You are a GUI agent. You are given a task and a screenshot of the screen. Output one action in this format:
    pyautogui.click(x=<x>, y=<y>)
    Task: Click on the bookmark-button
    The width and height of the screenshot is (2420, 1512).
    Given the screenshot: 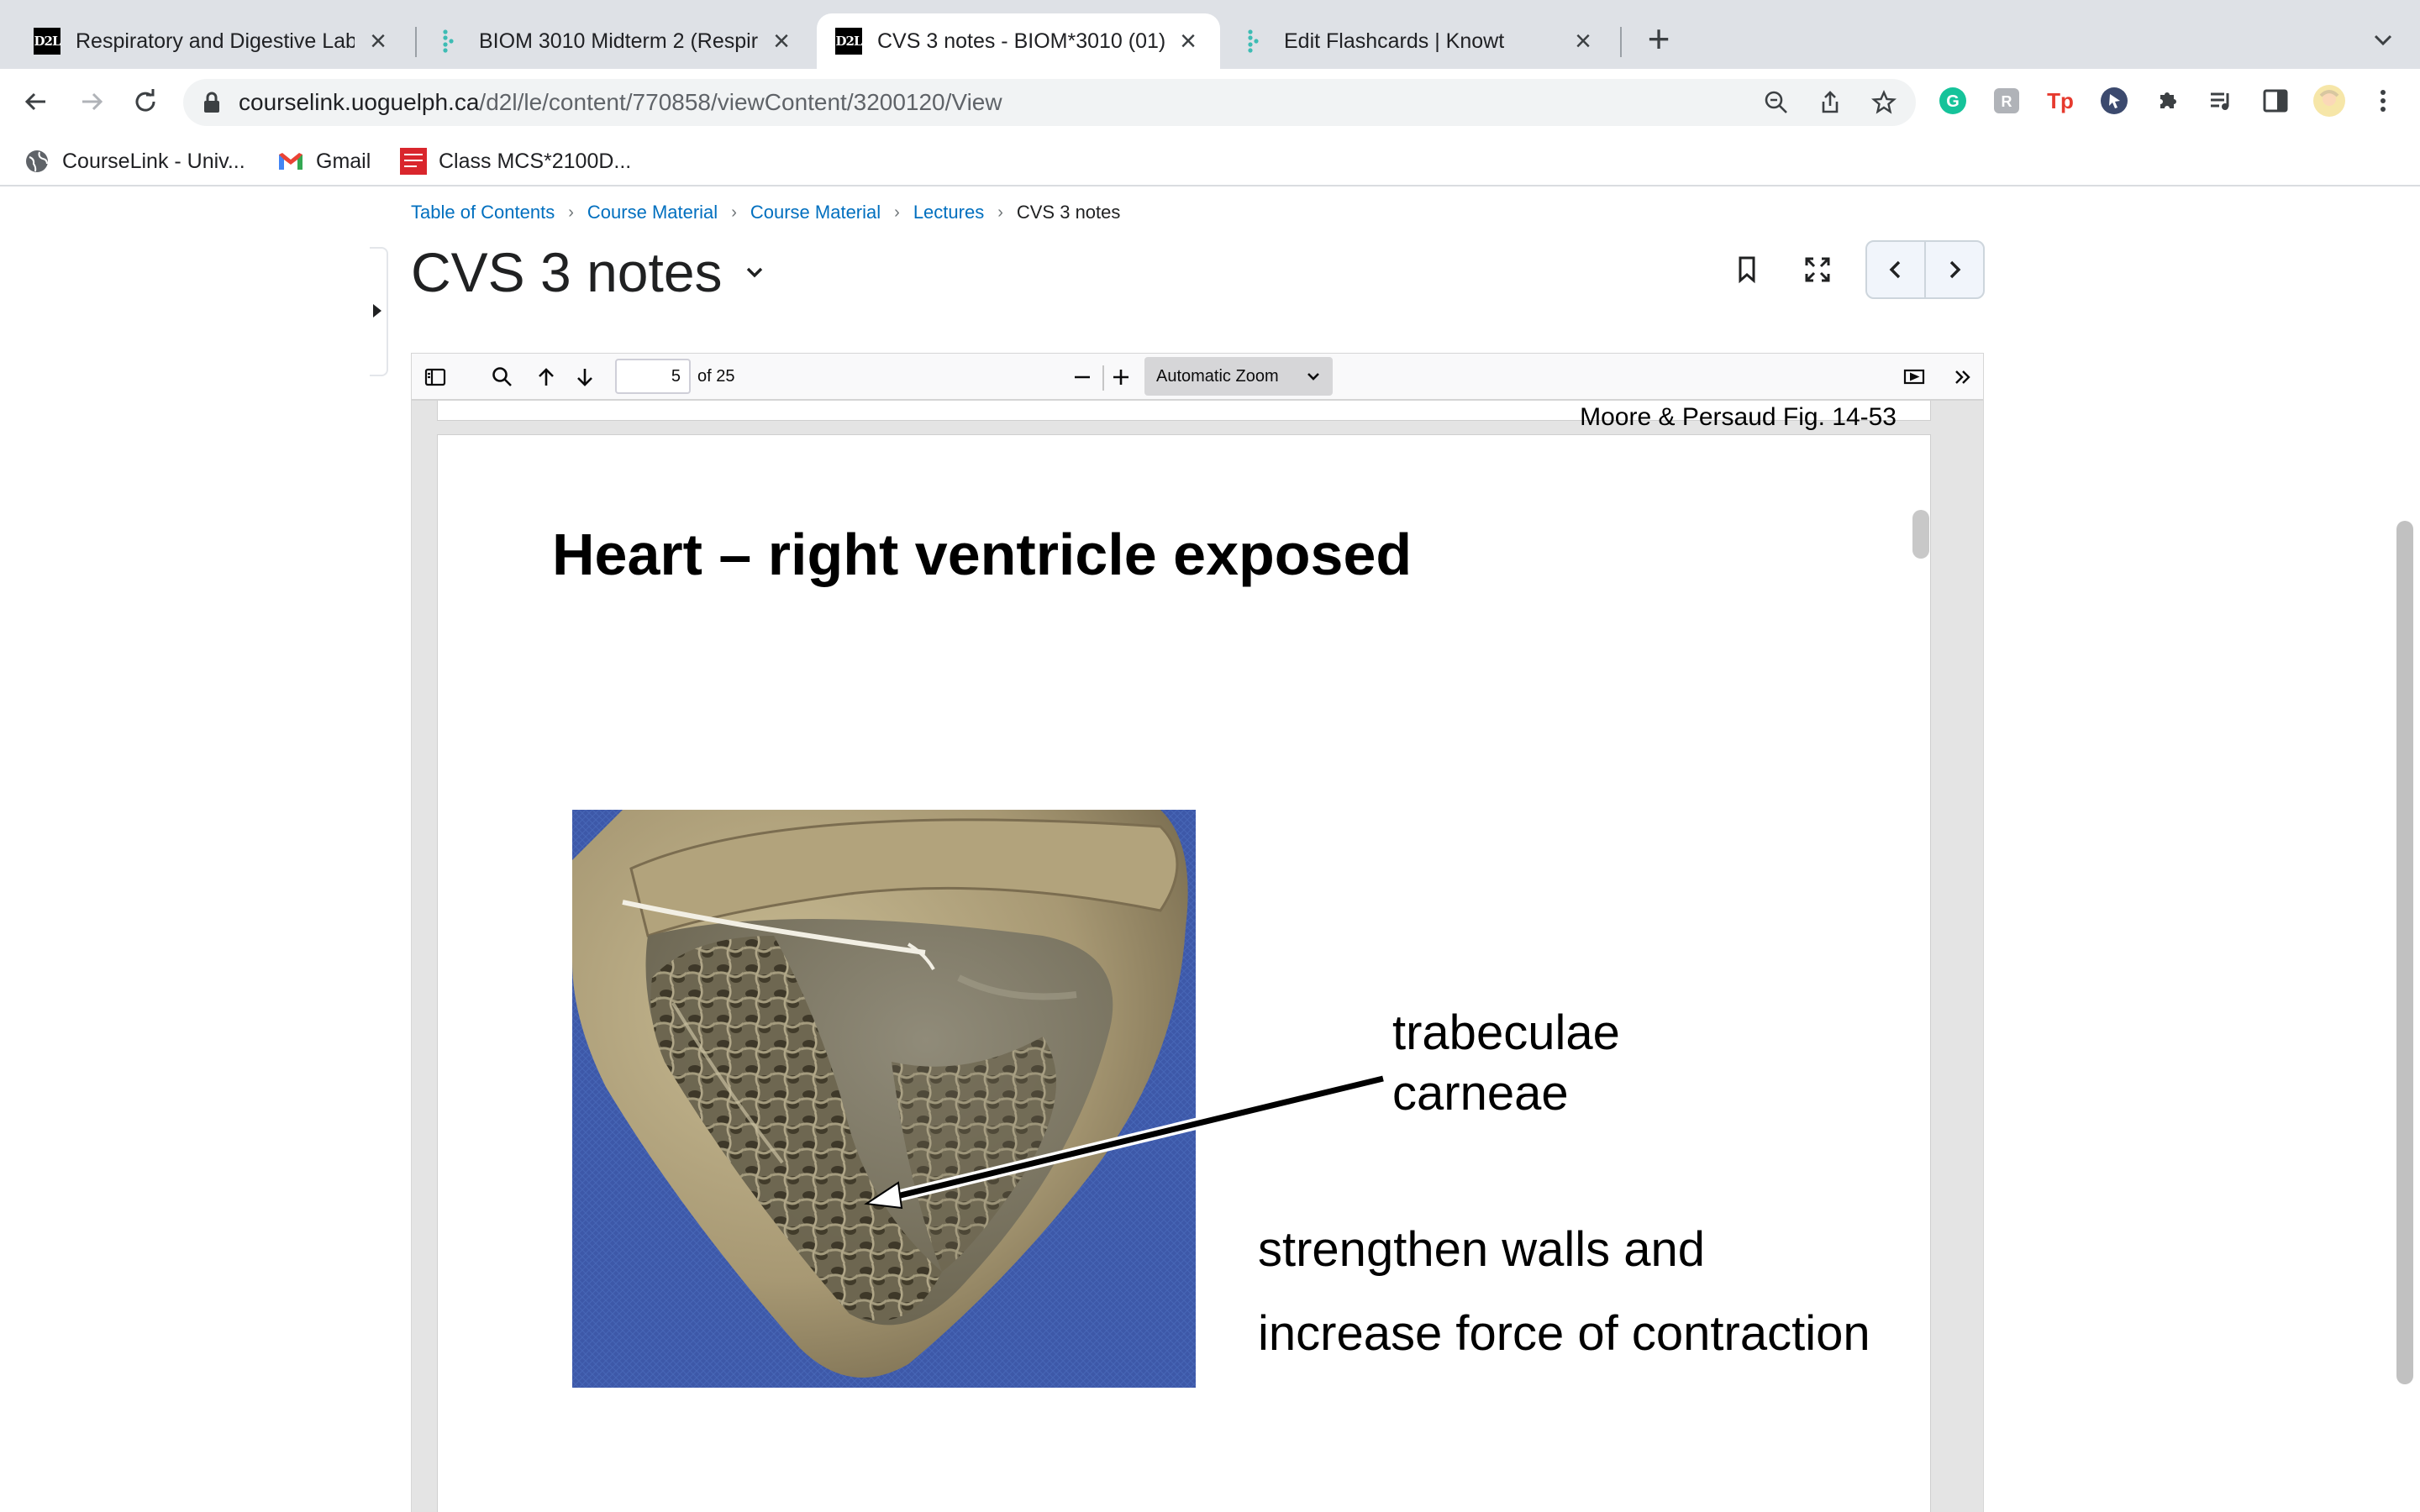 What is the action you would take?
    pyautogui.click(x=1747, y=270)
    